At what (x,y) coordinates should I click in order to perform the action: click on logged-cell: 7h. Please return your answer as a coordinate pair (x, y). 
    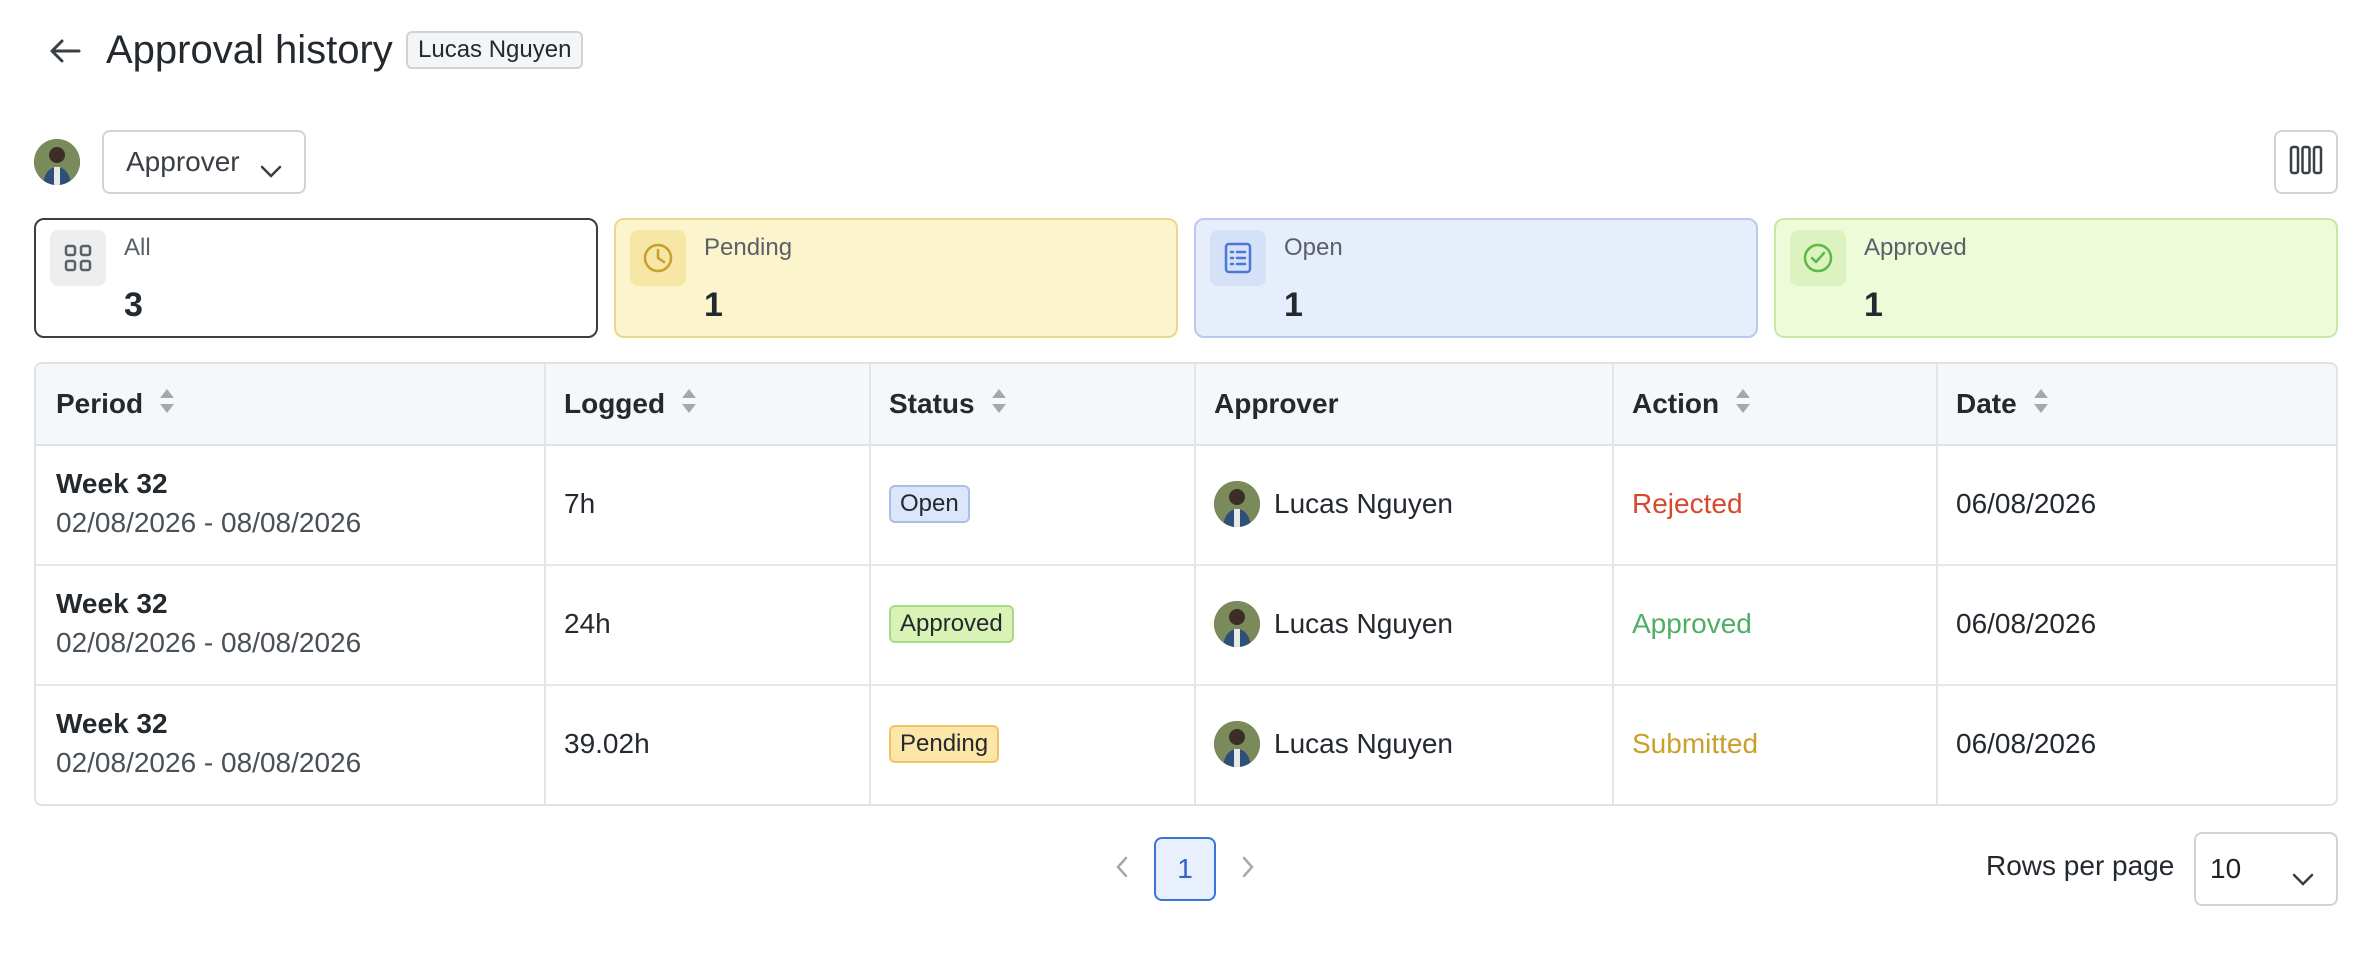
    Looking at the image, I should click on (580, 503).